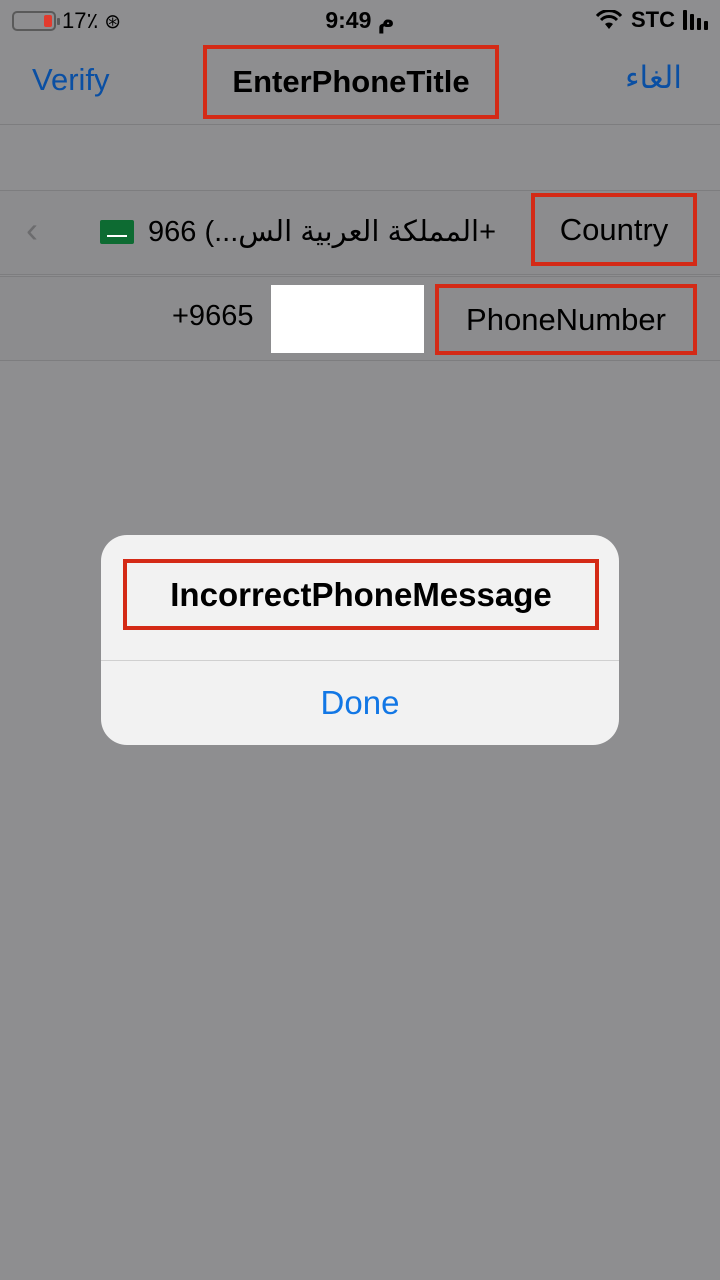 This screenshot has width=720, height=1280. Describe the element at coordinates (347, 319) in the screenshot. I see `phone-number-input` at that location.